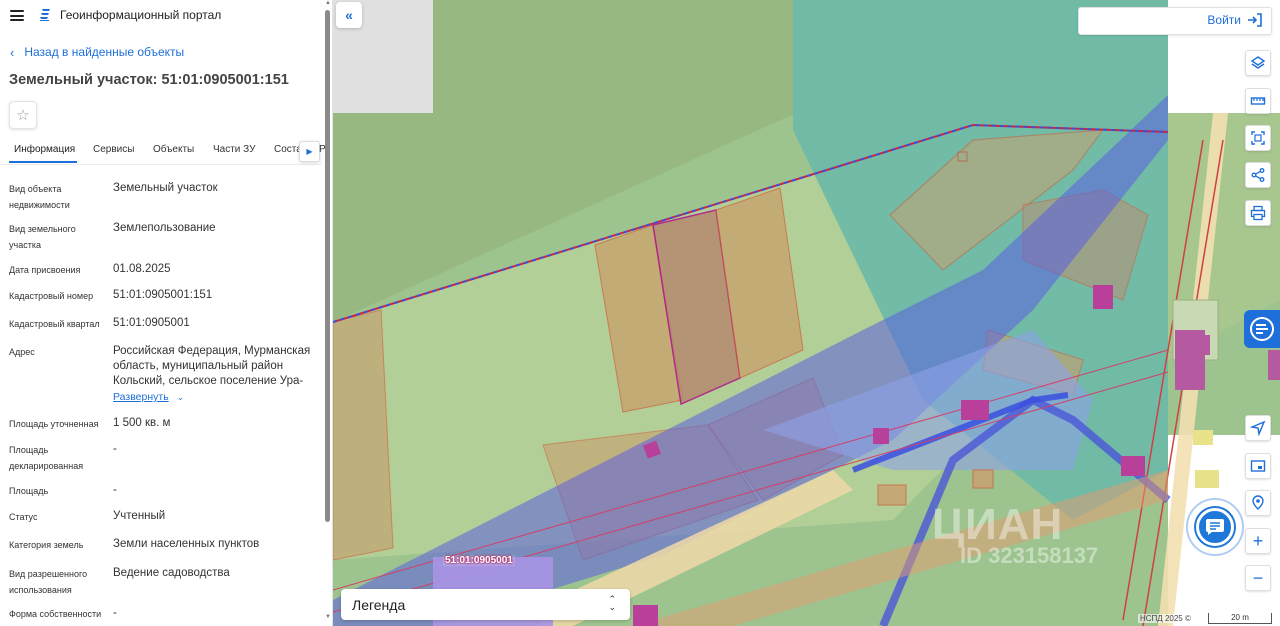 The image size is (1280, 626). I want to click on prop-value-cadastral-quarter: 51:01:0905001, so click(151, 323).